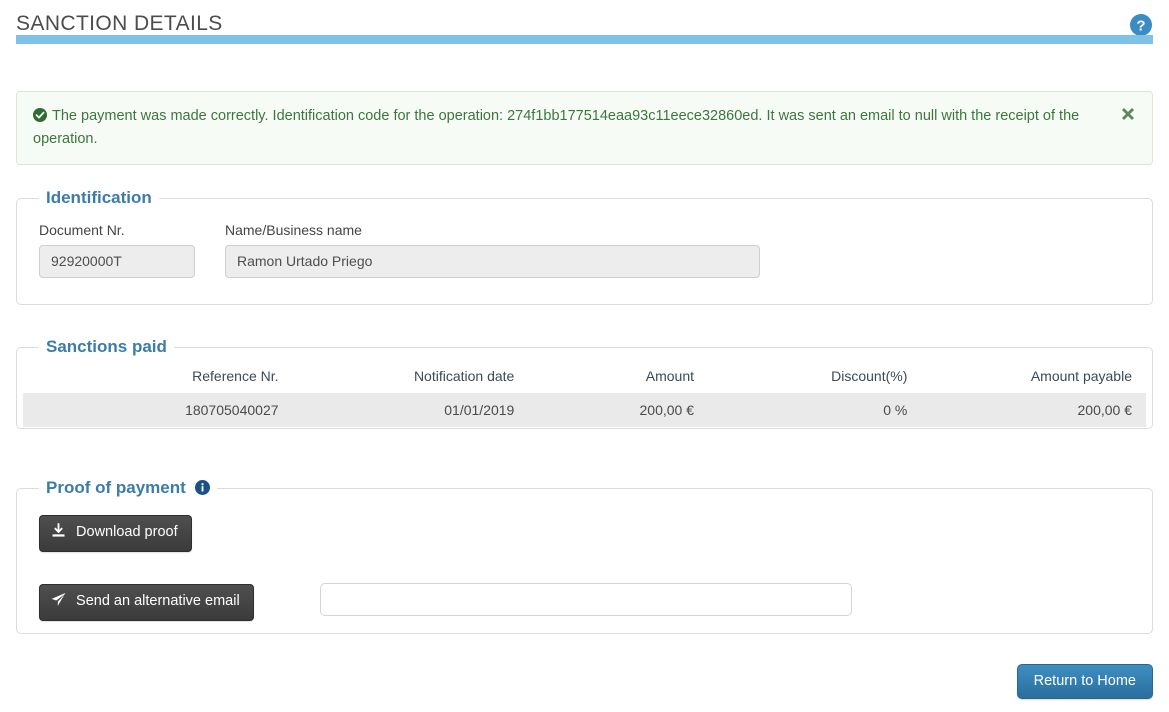  I want to click on name-label: Name/Business name, so click(293, 230).